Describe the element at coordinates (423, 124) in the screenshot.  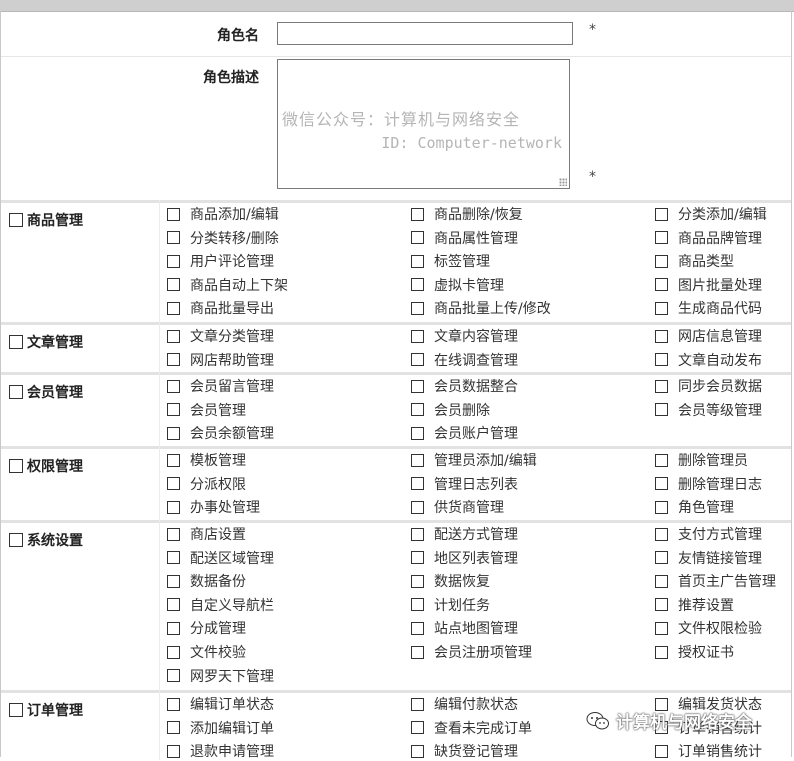
I see `role-desc-textarea` at that location.